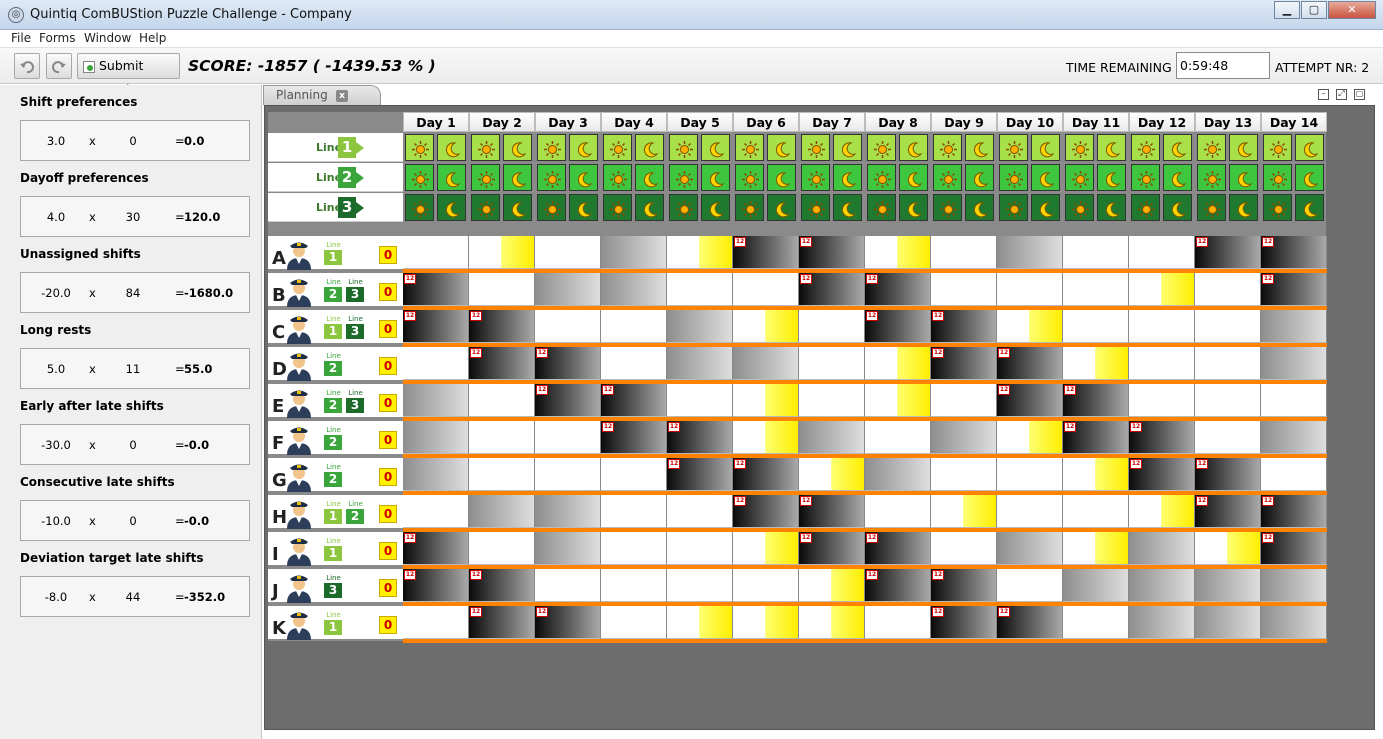 Image resolution: width=1383 pixels, height=739 pixels. I want to click on tab-close-icon: x, so click(342, 96).